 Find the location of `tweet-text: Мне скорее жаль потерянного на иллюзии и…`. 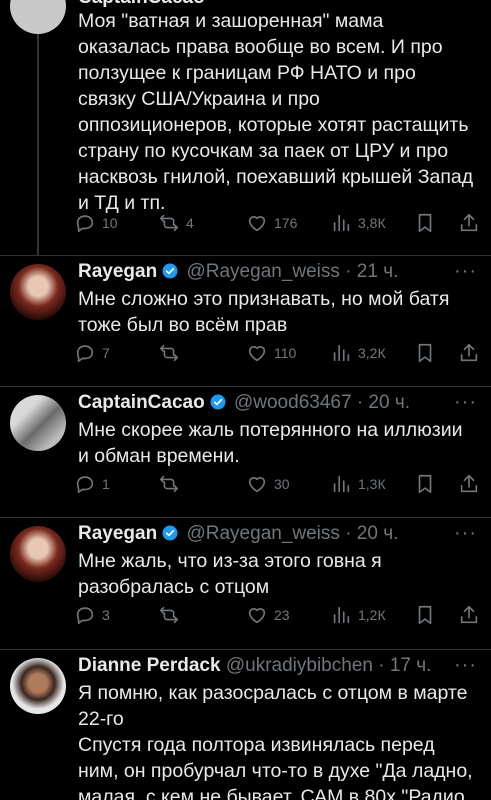

tweet-text: Мне скорее жаль потерянного на иллюзии и… is located at coordinates (270, 443).